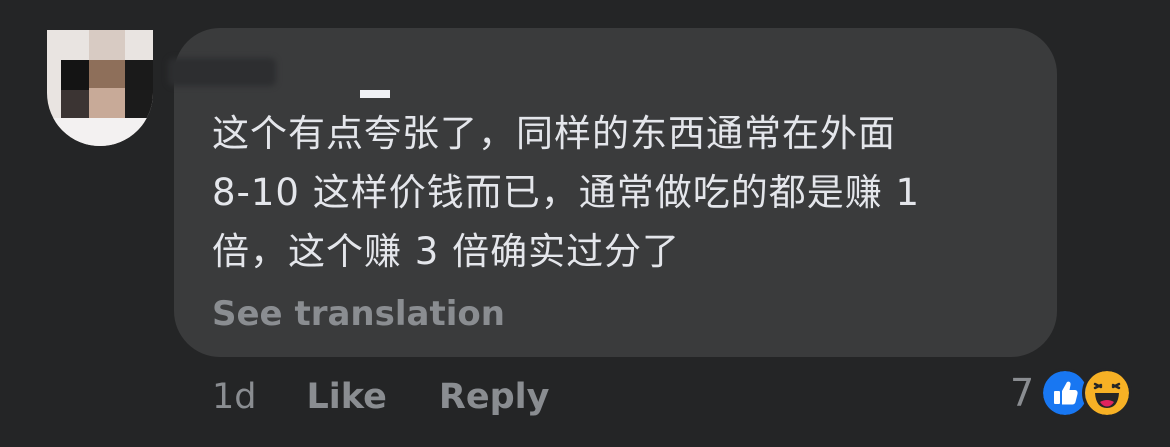 The width and height of the screenshot is (1170, 447). Describe the element at coordinates (406, 397) in the screenshot. I see `comment-actions: 1d Like Reply` at that location.